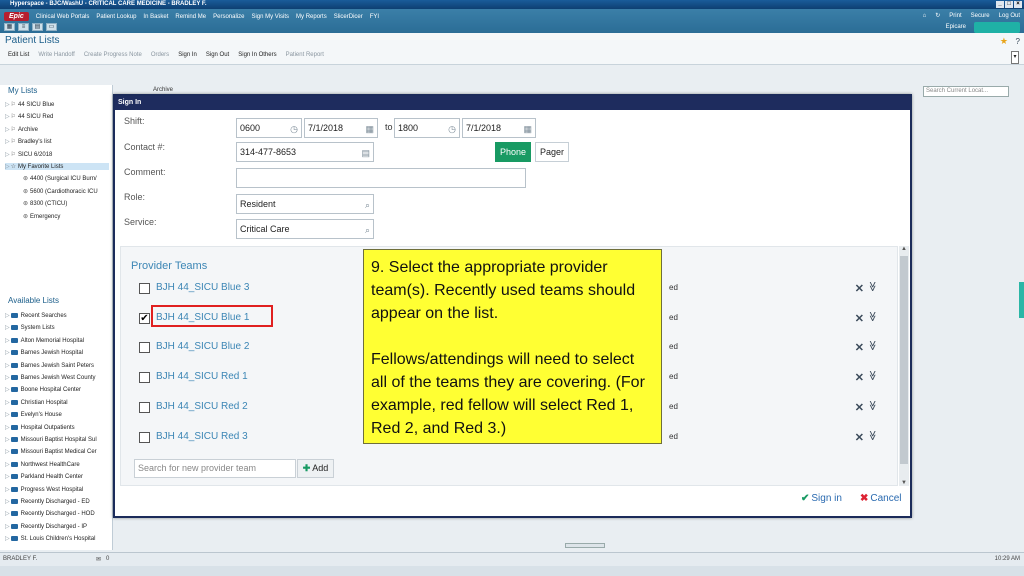 The image size is (1024, 576). I want to click on print-button: Print, so click(955, 16).